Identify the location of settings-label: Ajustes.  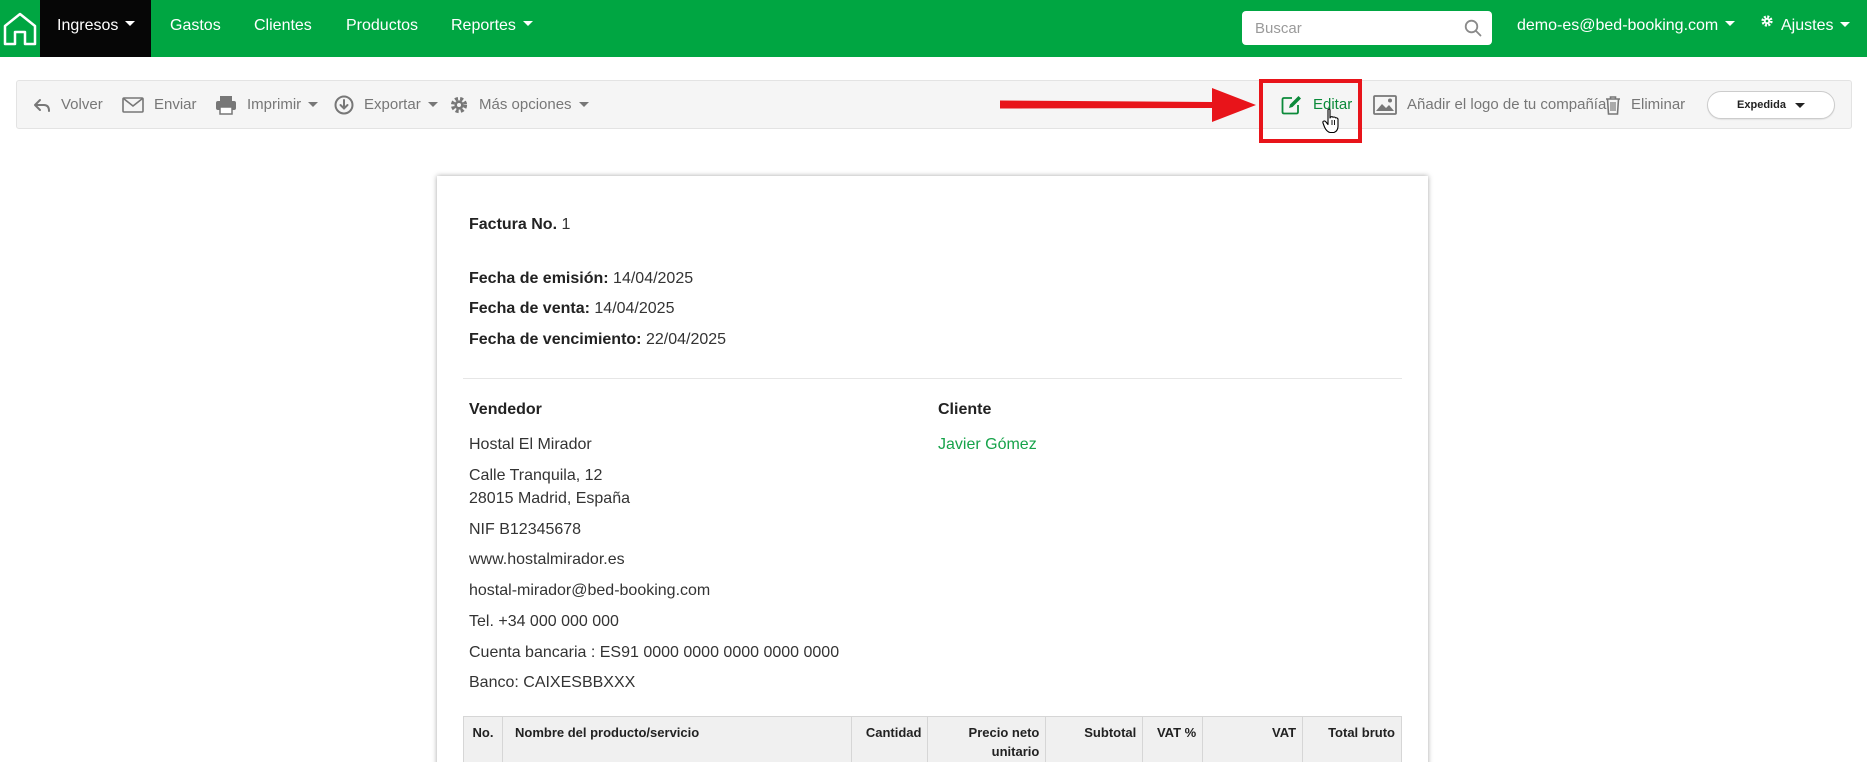
(1807, 26).